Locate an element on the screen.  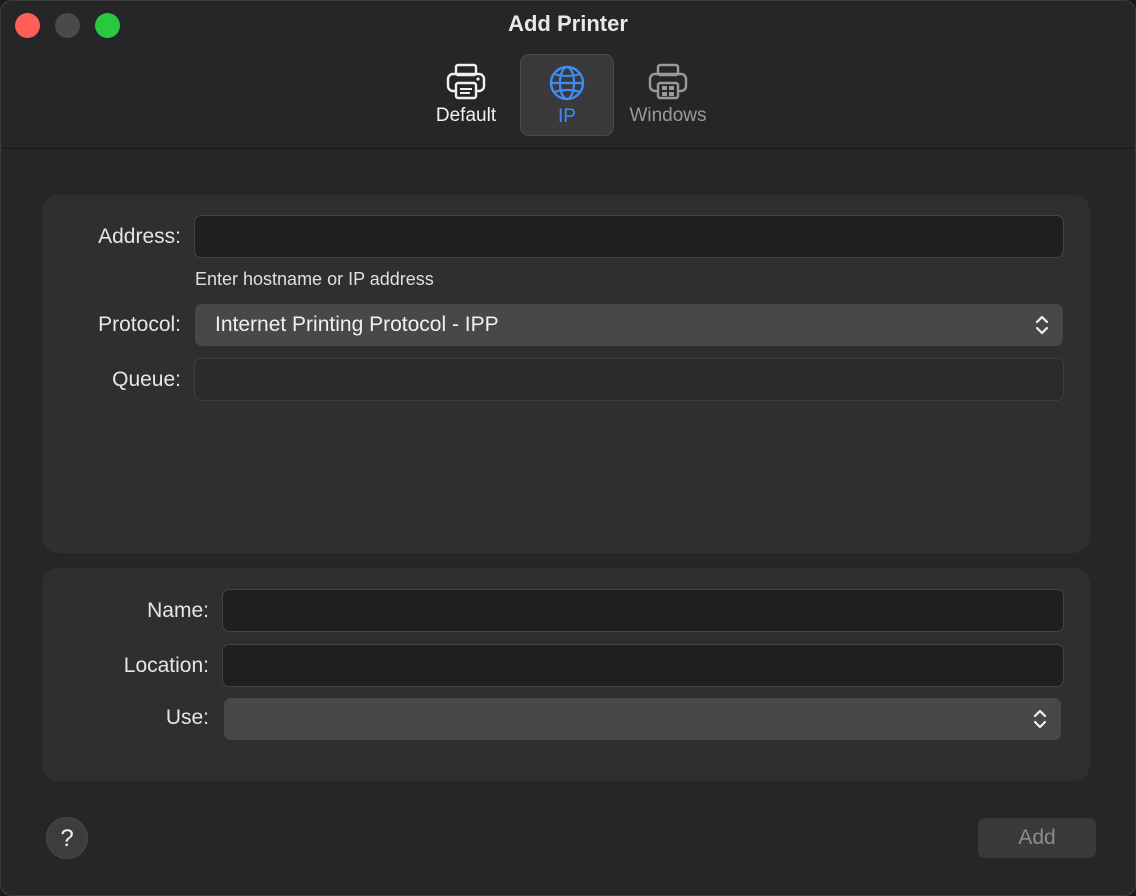
tab-ip: IP is located at coordinates (567, 95).